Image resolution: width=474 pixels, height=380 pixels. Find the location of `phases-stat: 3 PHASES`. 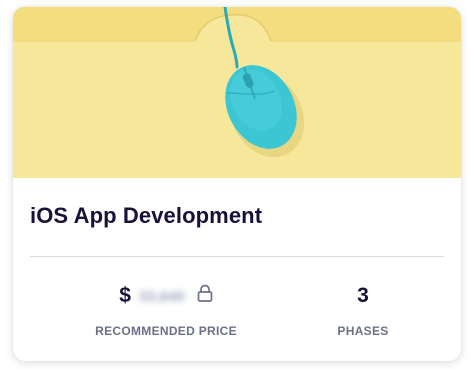

phases-stat: 3 PHASES is located at coordinates (363, 310).